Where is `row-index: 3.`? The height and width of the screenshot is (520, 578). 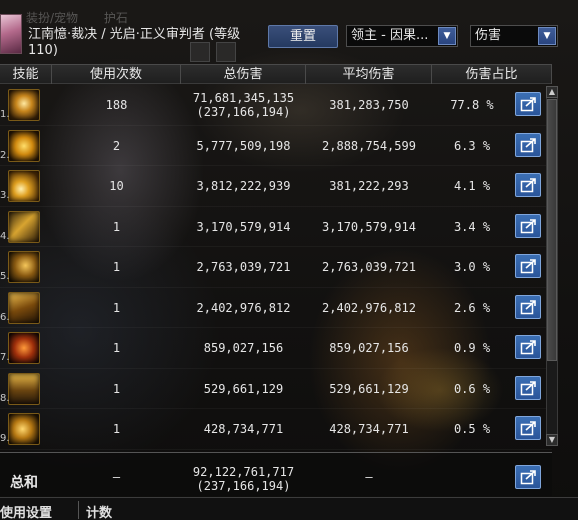
row-index: 3. is located at coordinates (5, 195).